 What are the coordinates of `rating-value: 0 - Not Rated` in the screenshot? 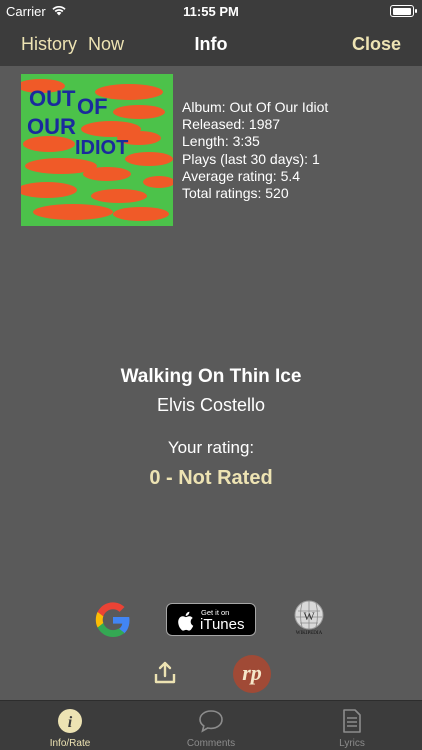 It's located at (211, 478).